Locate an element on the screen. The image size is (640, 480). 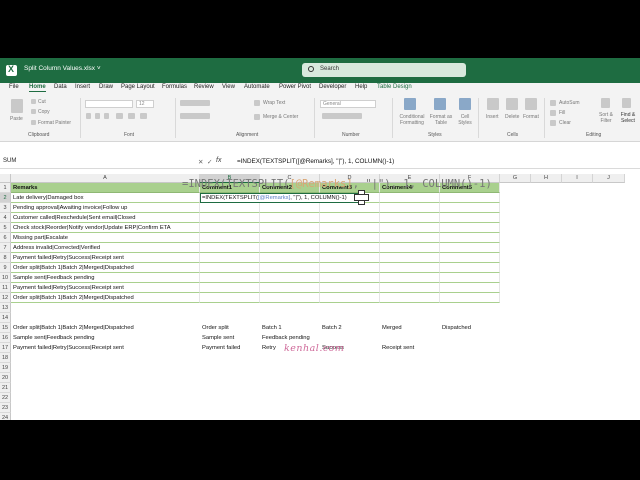
vertical-align-icons is located at coordinates (195, 103).